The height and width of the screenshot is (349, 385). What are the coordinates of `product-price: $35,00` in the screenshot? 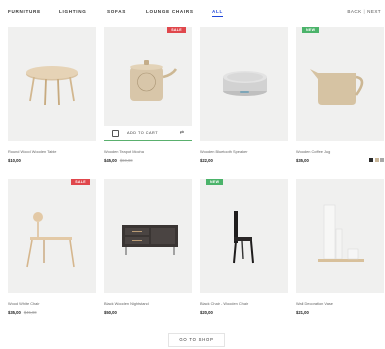 It's located at (340, 160).